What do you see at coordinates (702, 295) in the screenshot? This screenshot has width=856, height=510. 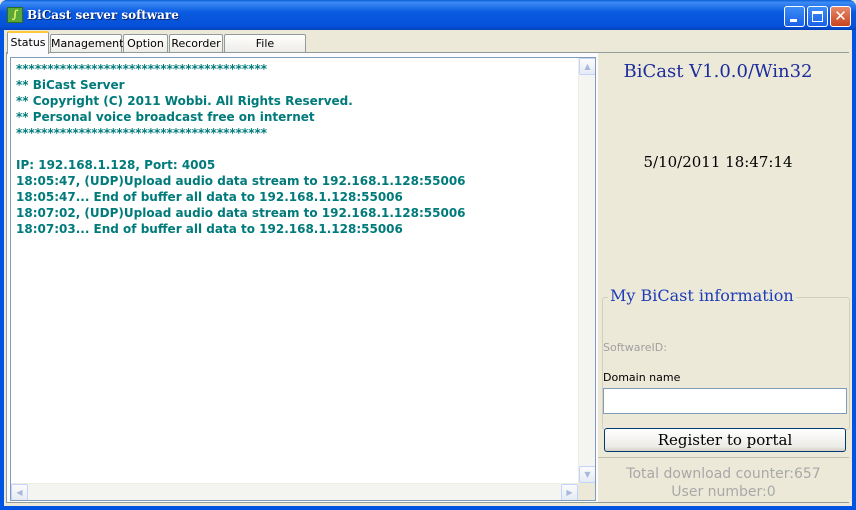 I see `group-title: My BiCast information` at bounding box center [702, 295].